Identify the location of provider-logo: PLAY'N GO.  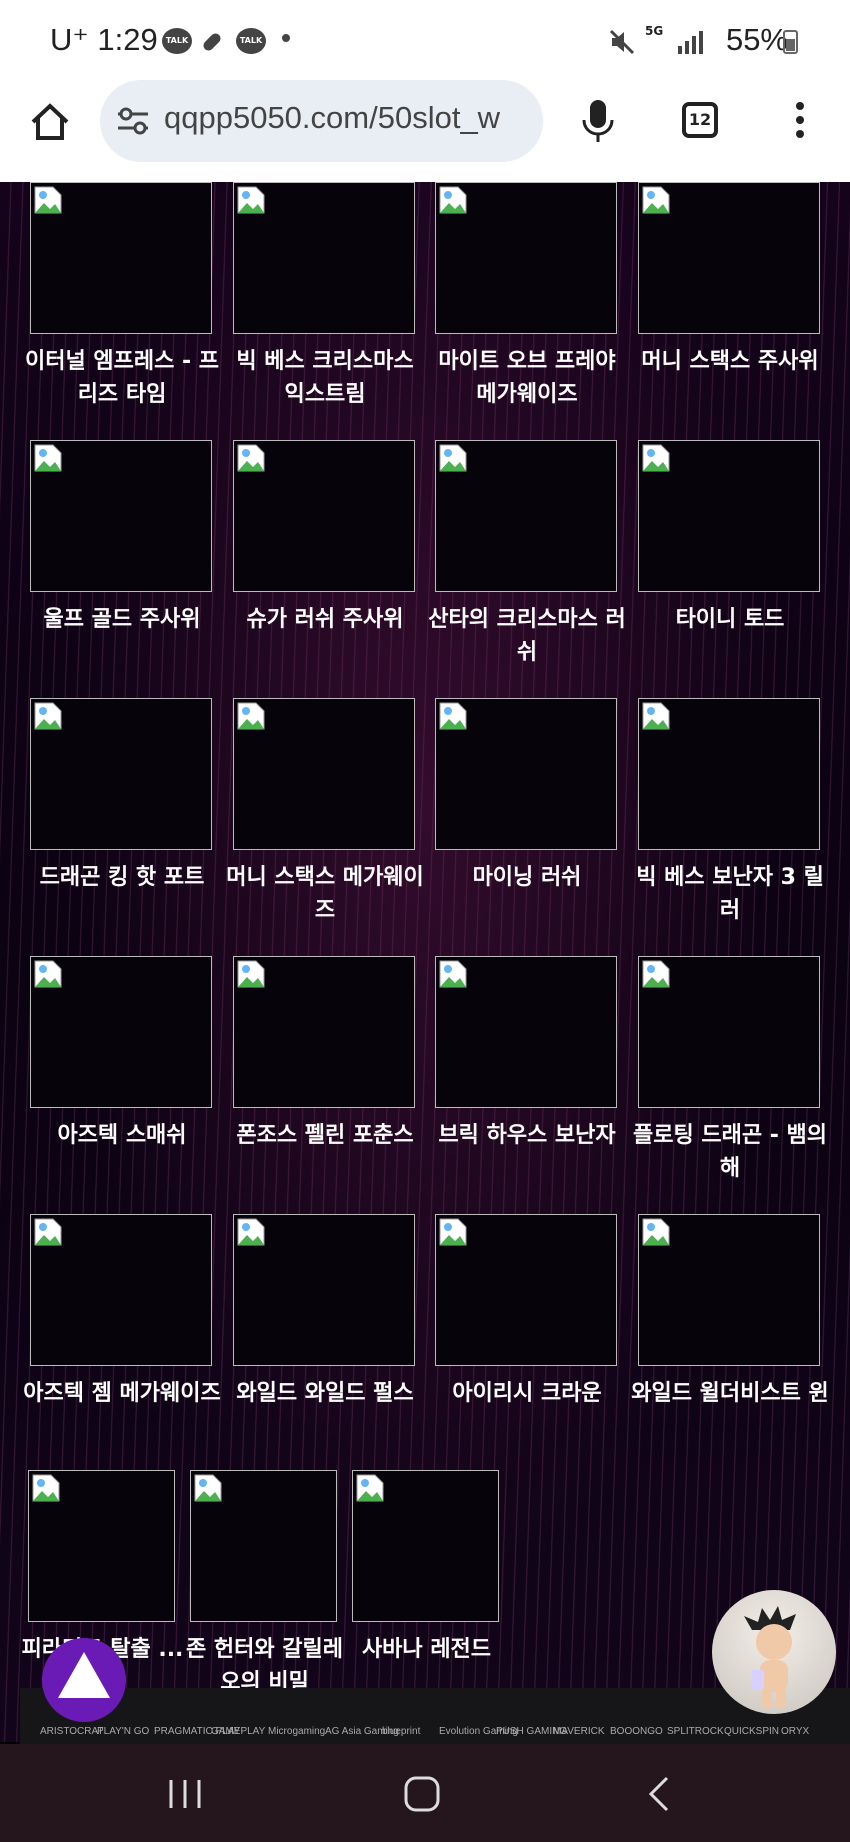
(123, 1731).